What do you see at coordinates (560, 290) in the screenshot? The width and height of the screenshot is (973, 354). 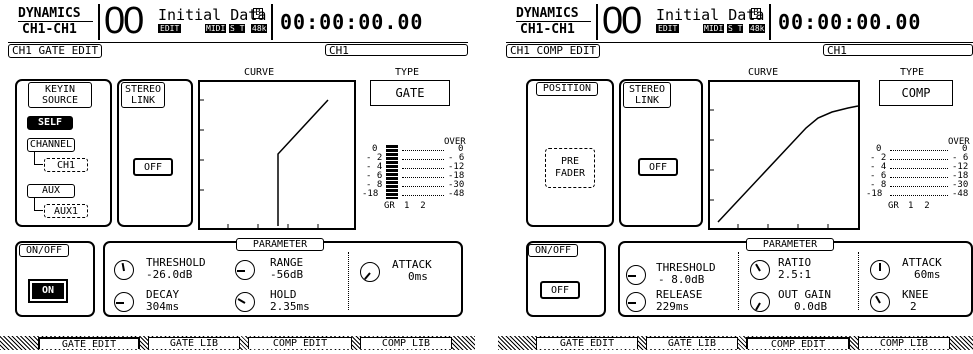 I see `onoff-button: OFF` at bounding box center [560, 290].